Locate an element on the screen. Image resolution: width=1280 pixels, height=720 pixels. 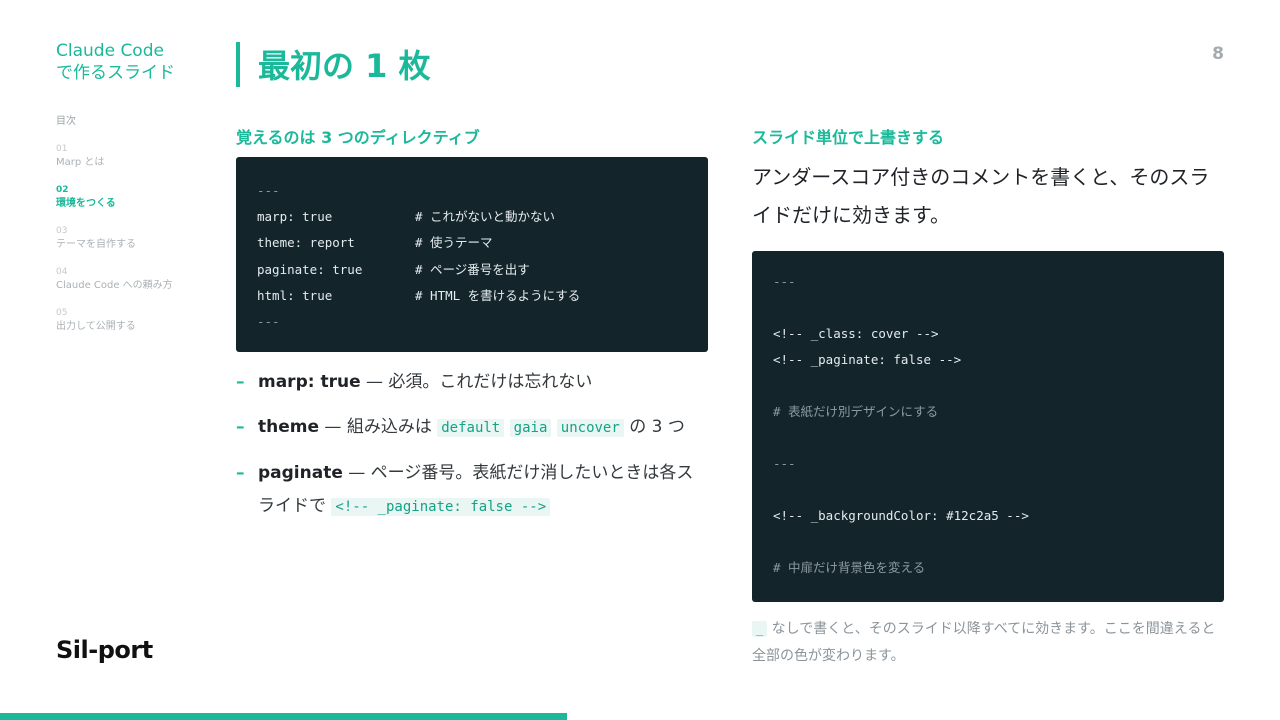
inline-code: <!-- _paginate: false --> is located at coordinates (441, 507).